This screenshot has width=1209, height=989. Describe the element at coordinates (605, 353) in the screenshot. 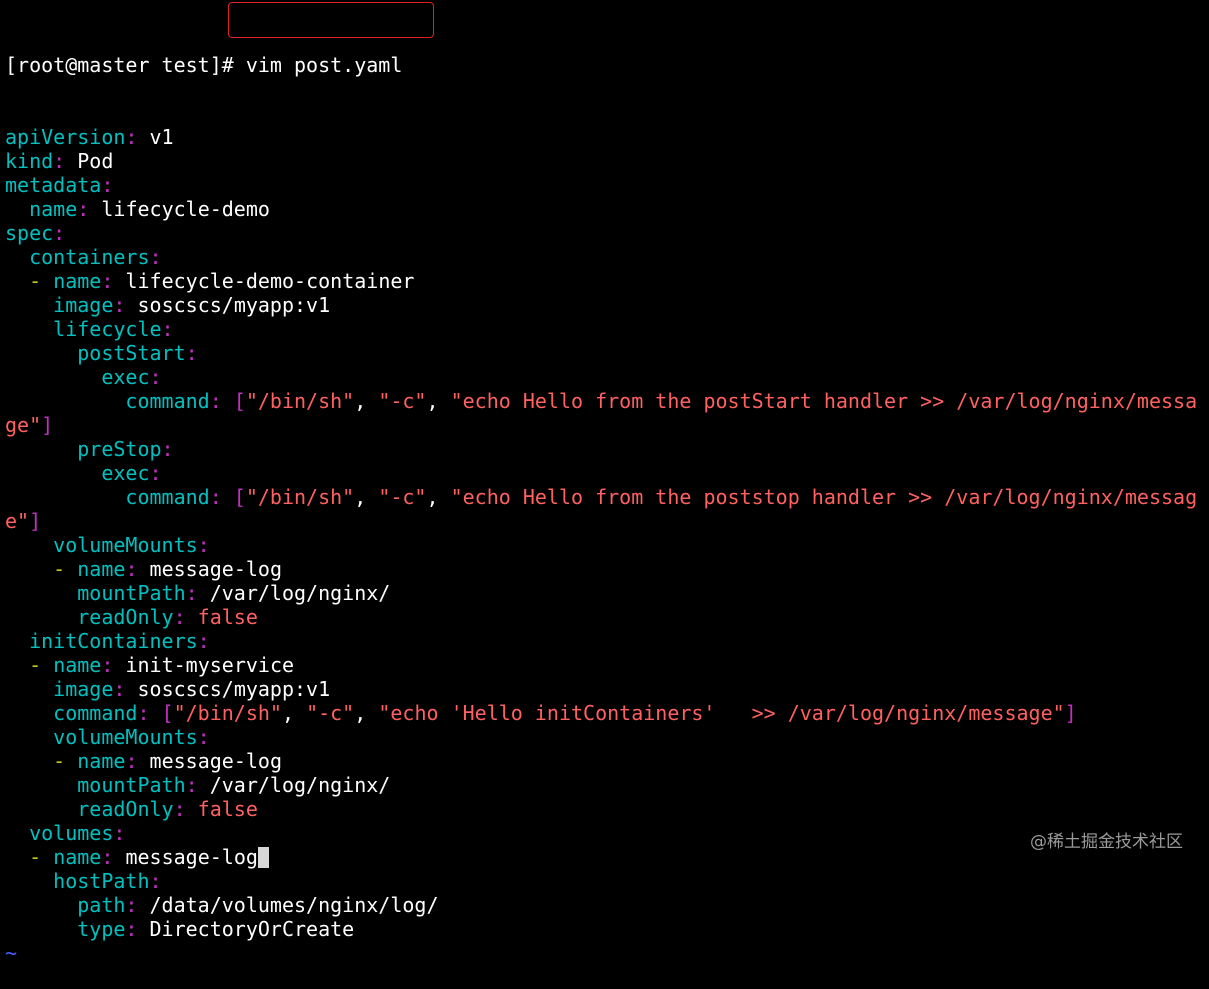

I see `code-line: postStart:` at that location.